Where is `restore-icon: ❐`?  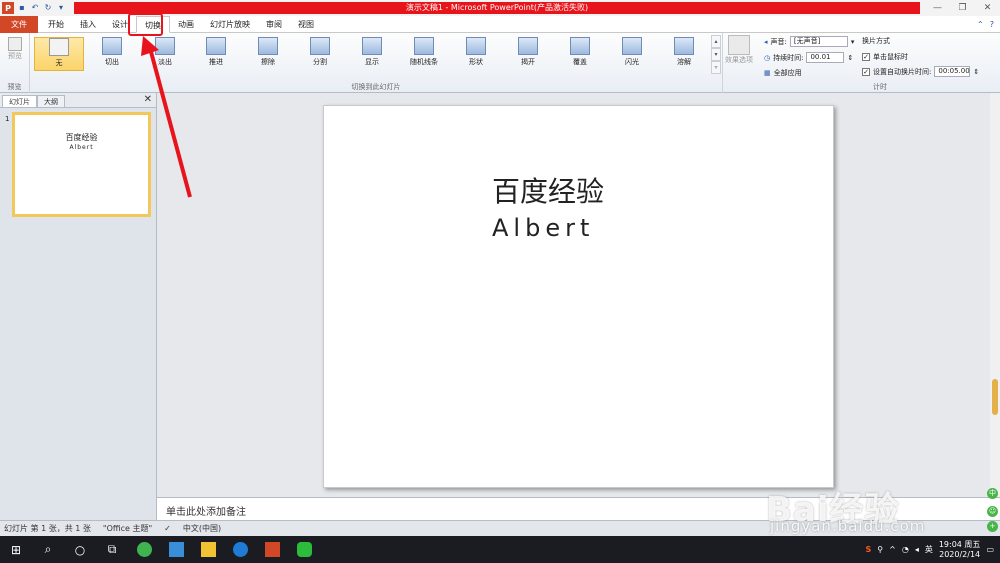
restore-icon: ❐ is located at coordinates (962, 8).